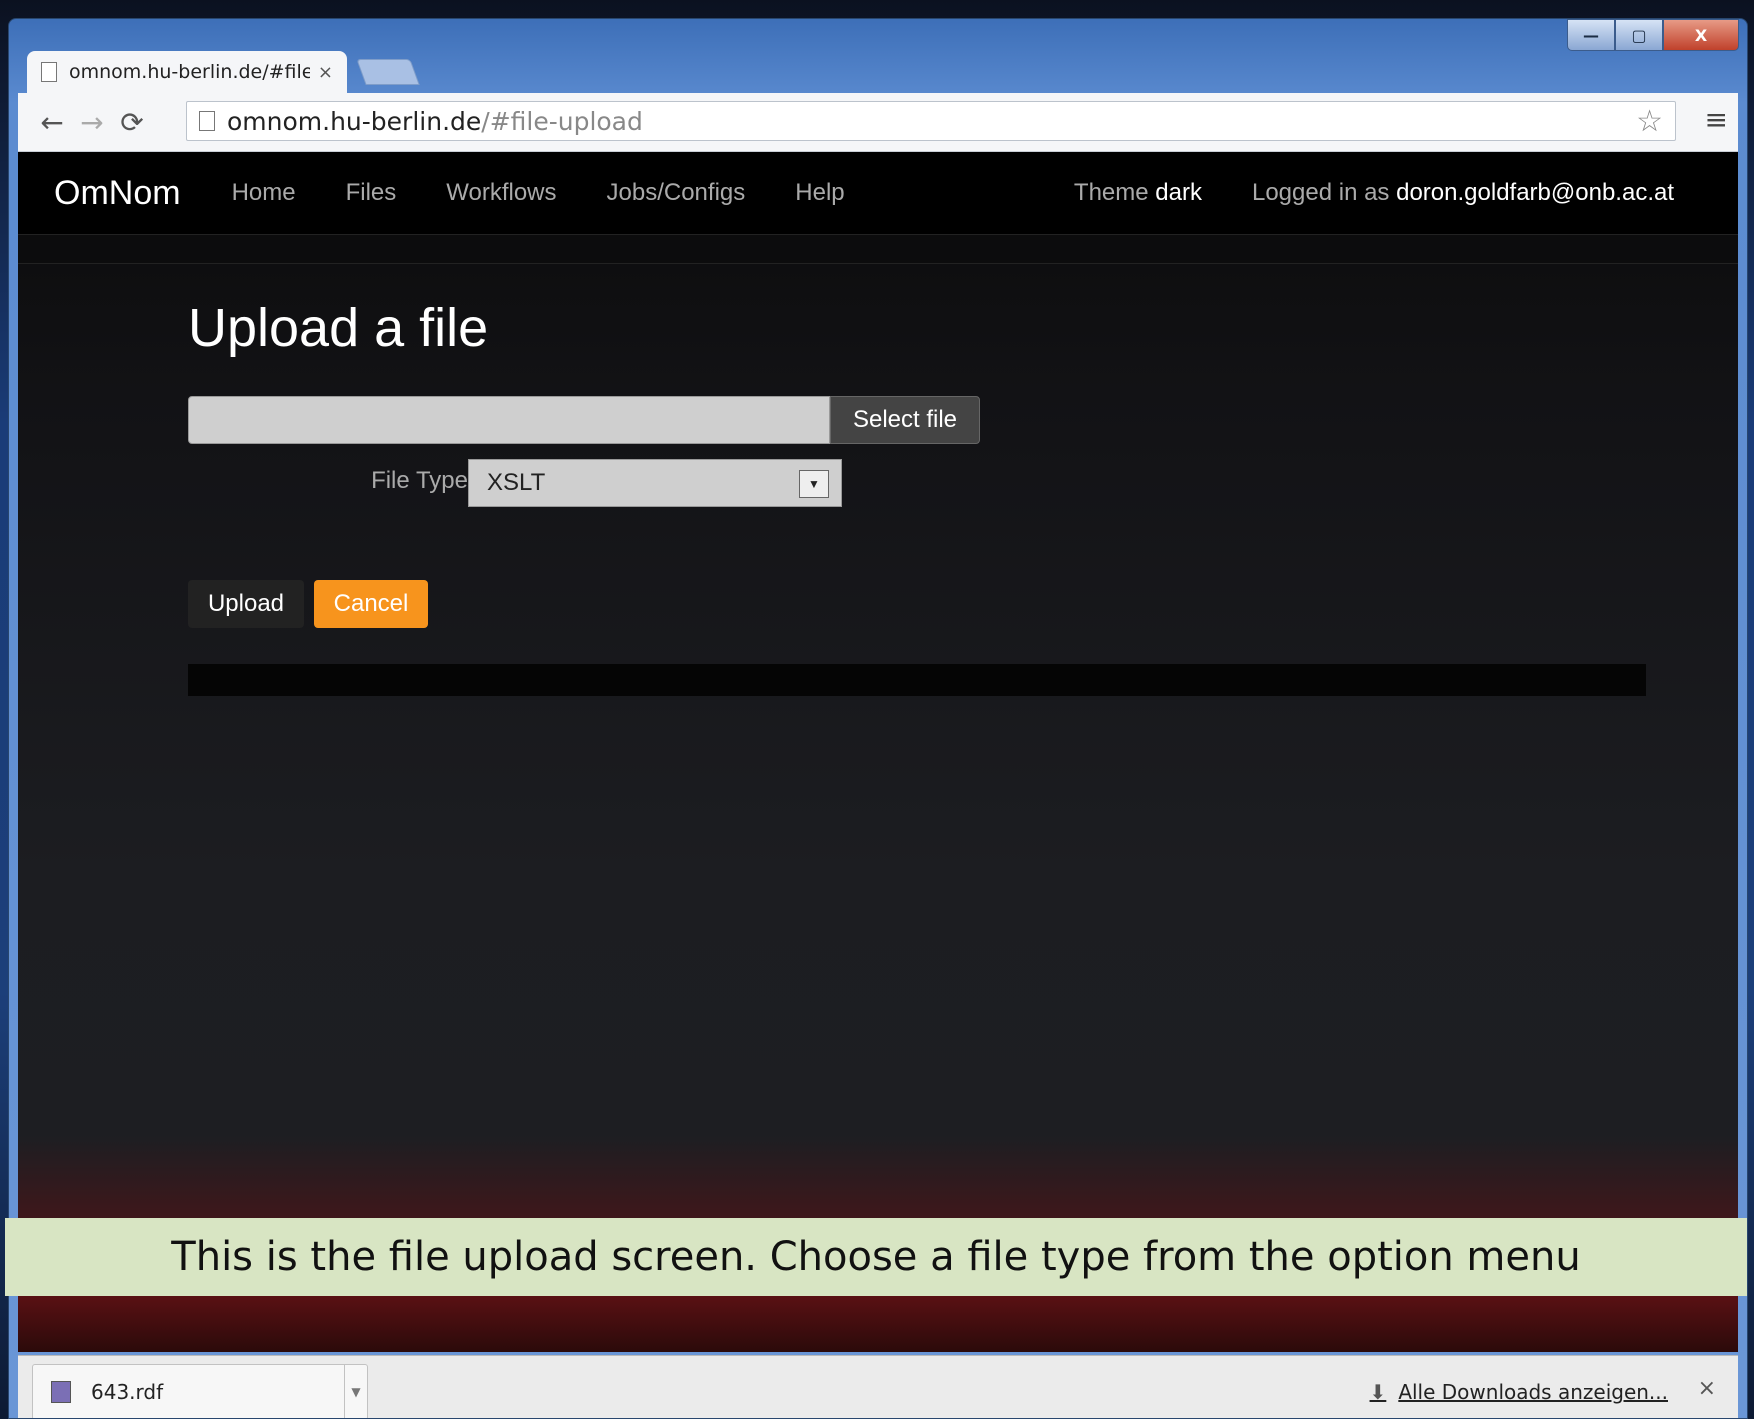 The width and height of the screenshot is (1754, 1419). Describe the element at coordinates (1111, 192) in the screenshot. I see `theme-label: Theme` at that location.